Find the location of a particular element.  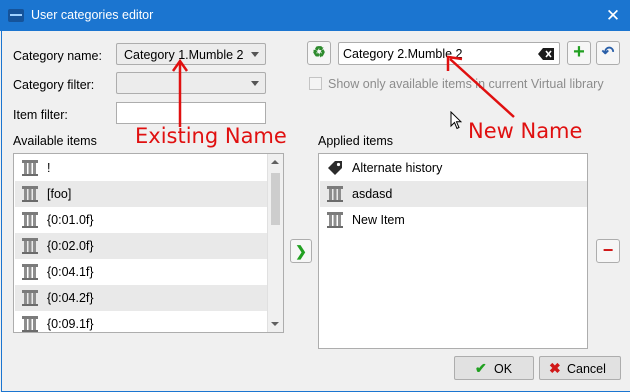

cancel-button: ✖ Cancel is located at coordinates (580, 368).